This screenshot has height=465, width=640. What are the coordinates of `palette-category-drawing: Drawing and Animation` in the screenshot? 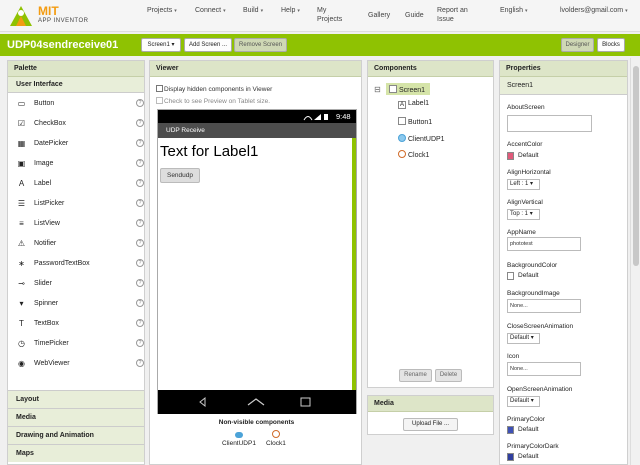 It's located at (76, 435).